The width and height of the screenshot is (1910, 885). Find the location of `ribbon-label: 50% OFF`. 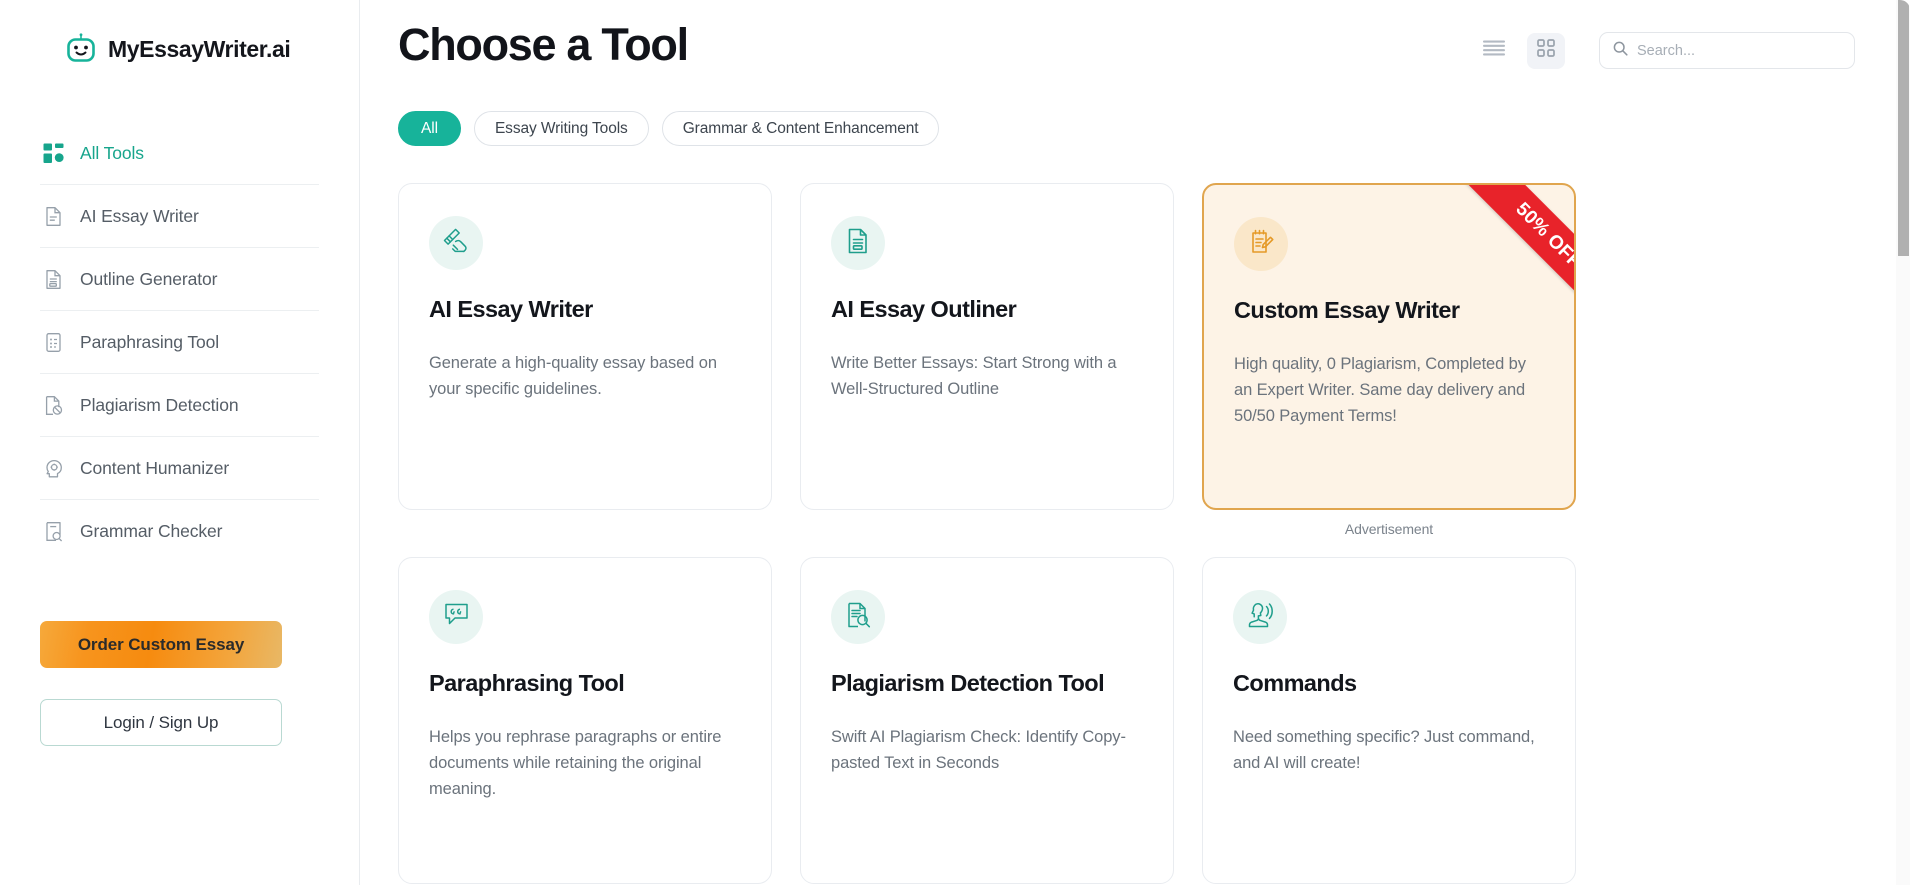

ribbon-label: 50% OFF is located at coordinates (1543, 235).